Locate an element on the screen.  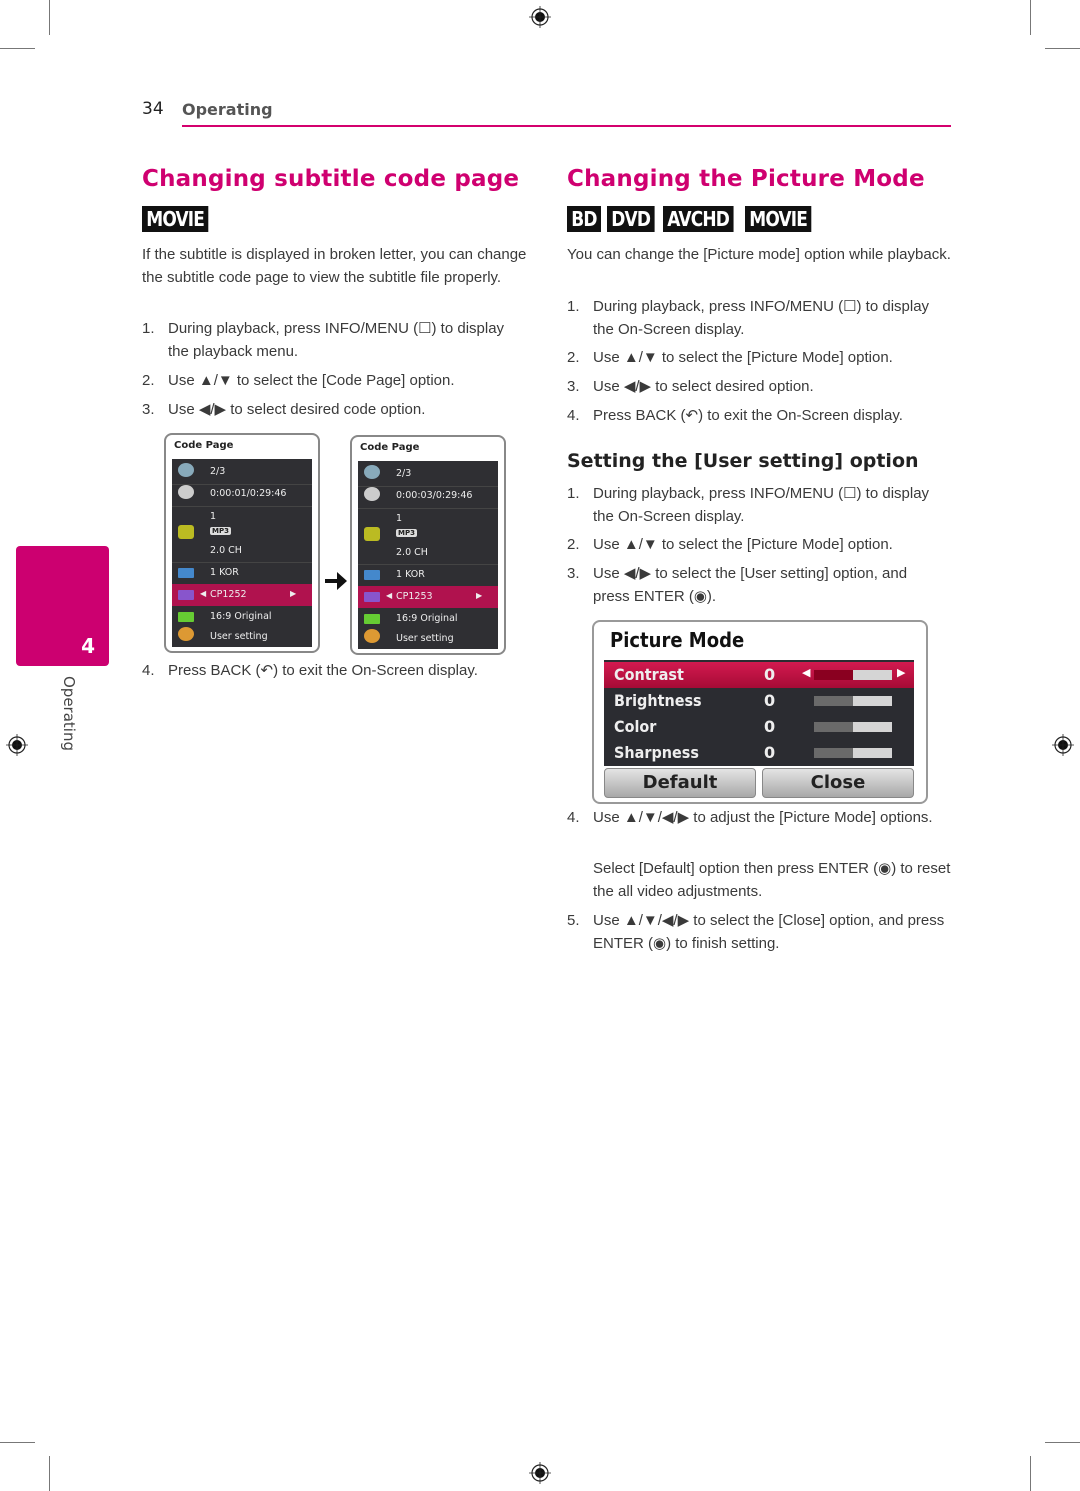
color-slider is located at coordinates (853, 727).